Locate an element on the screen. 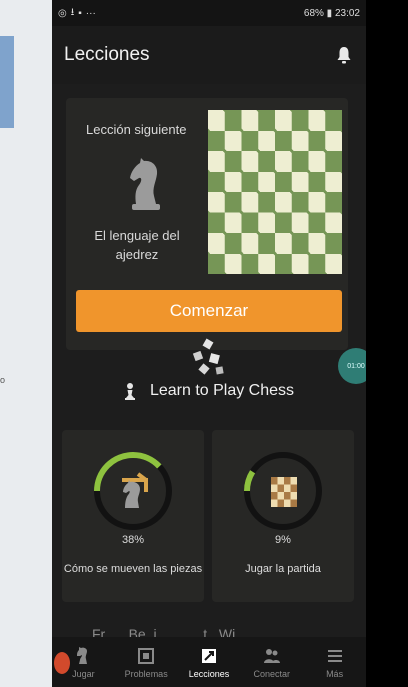 Image resolution: width=408 pixels, height=687 pixels. more-icon is located at coordinates (334, 655).